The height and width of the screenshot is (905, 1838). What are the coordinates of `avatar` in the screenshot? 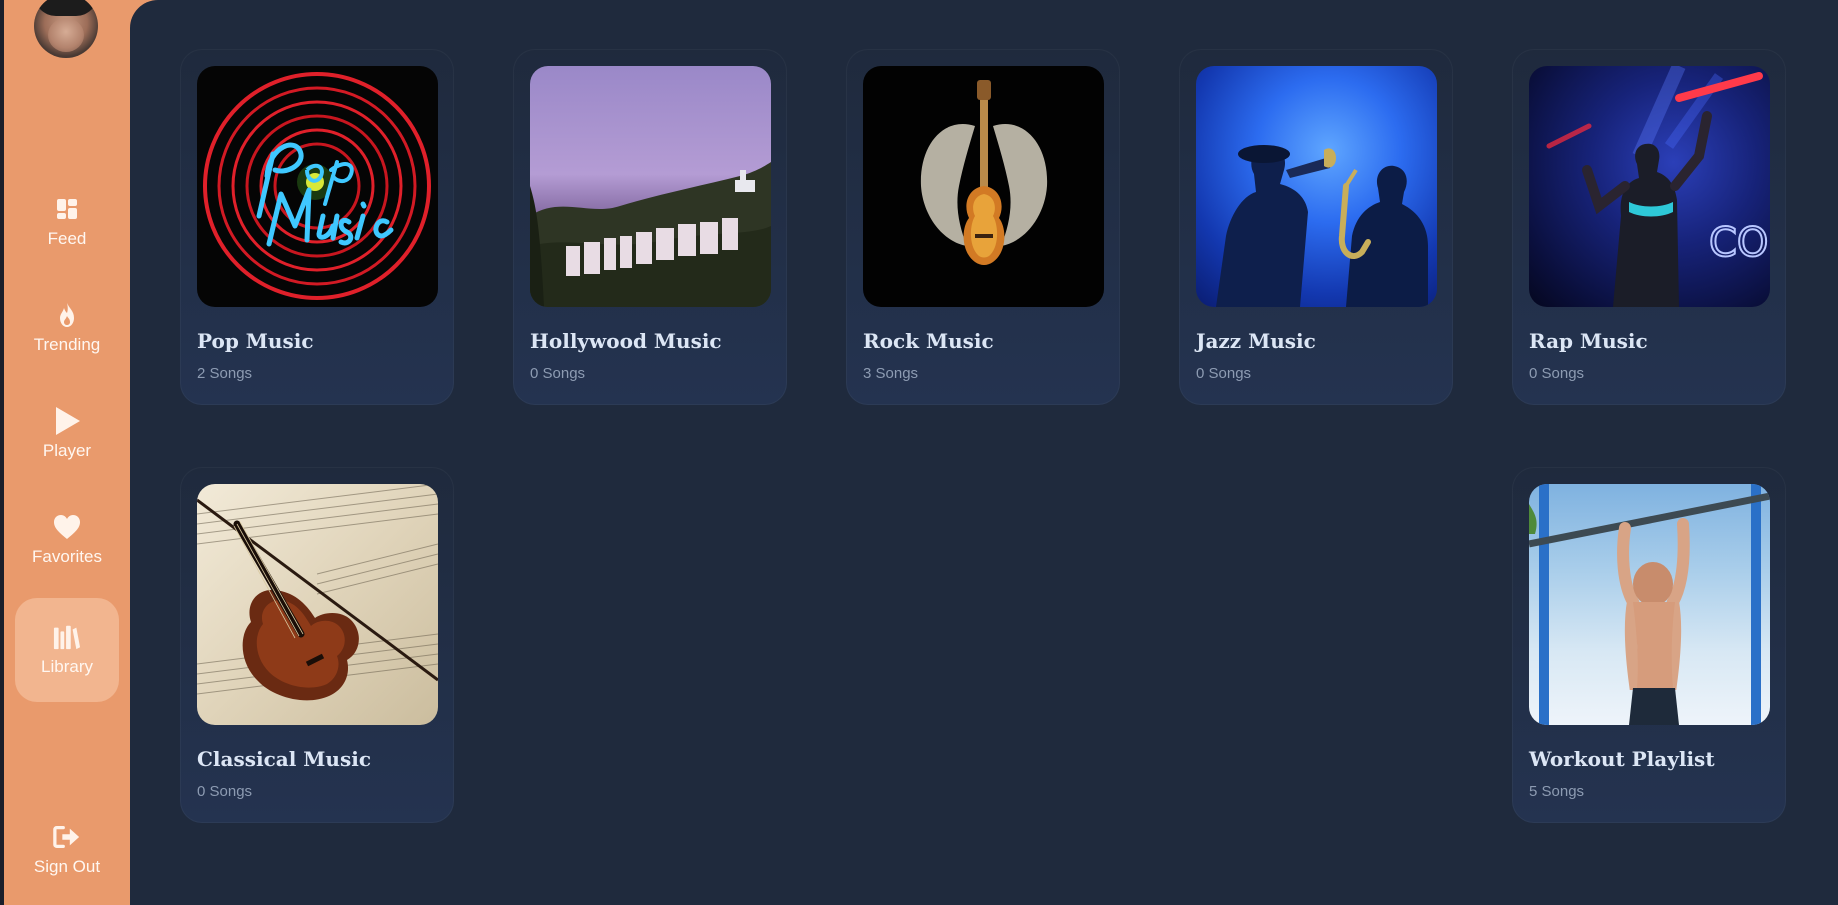 It's located at (66, 29).